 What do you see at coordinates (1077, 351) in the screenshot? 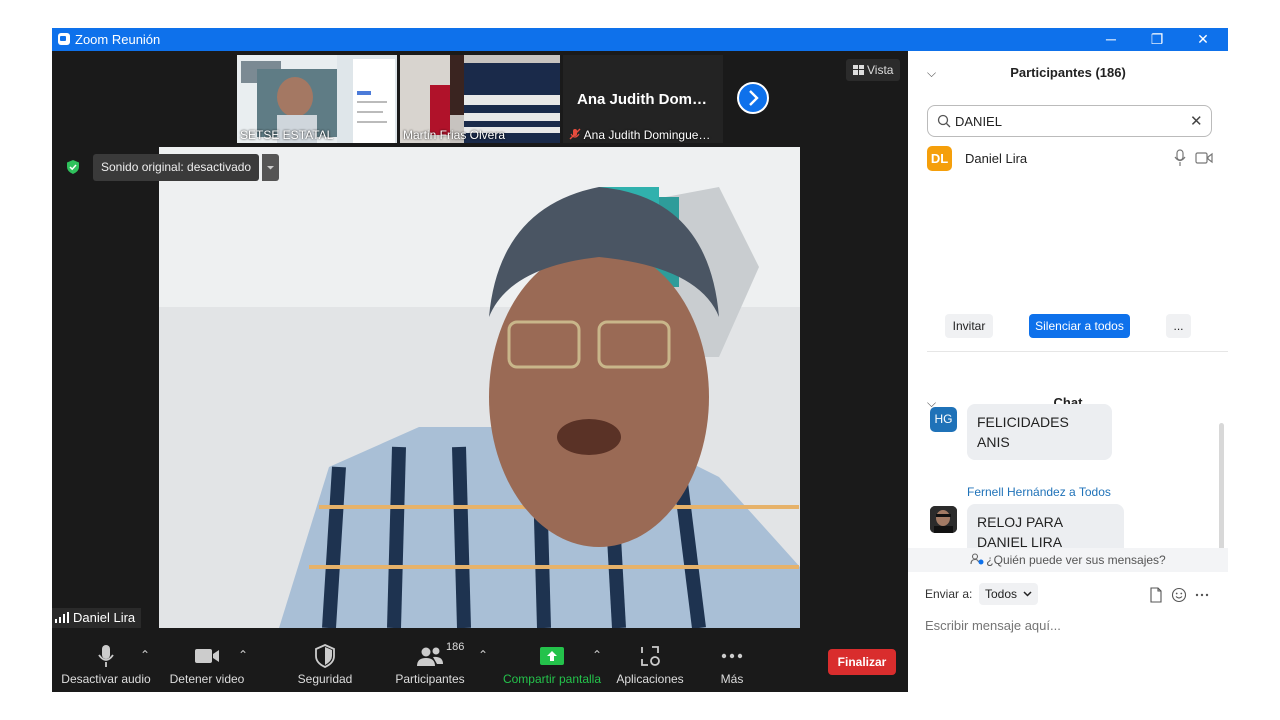
I see `panel-divider` at bounding box center [1077, 351].